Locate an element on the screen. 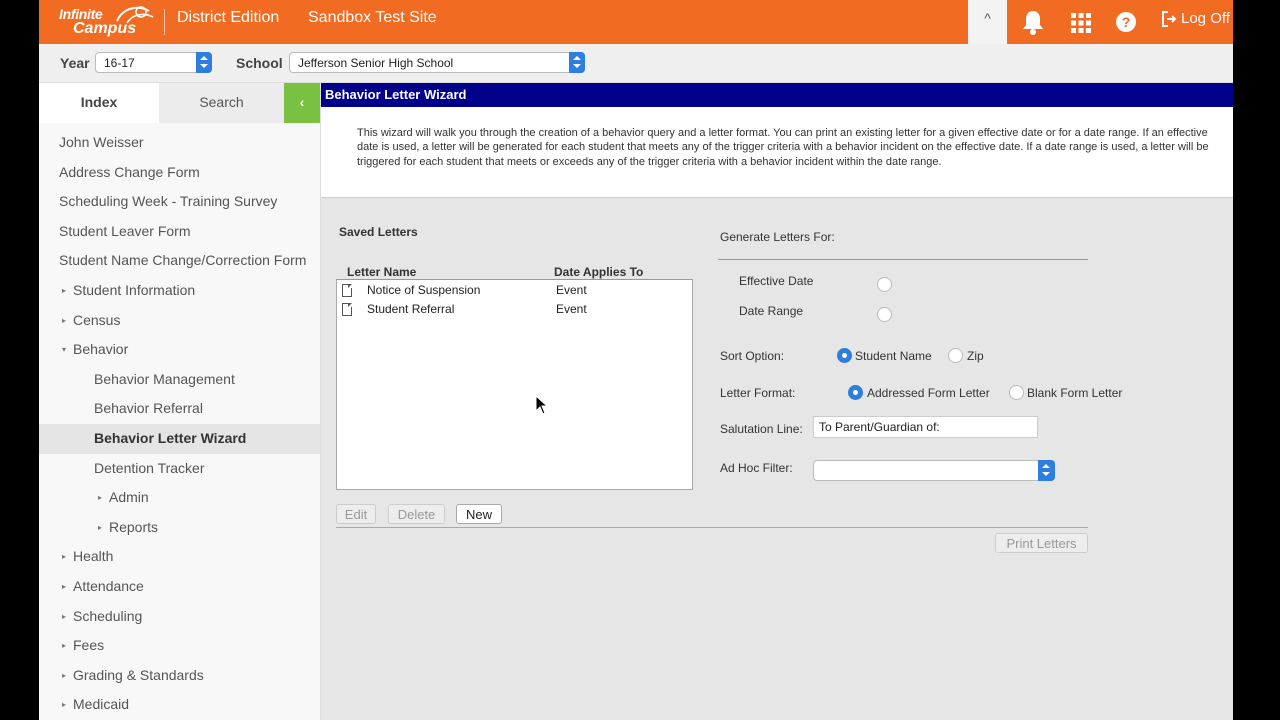 The width and height of the screenshot is (1280, 720). adhoc-filter-label: Ad Hoc Filter: is located at coordinates (756, 468).